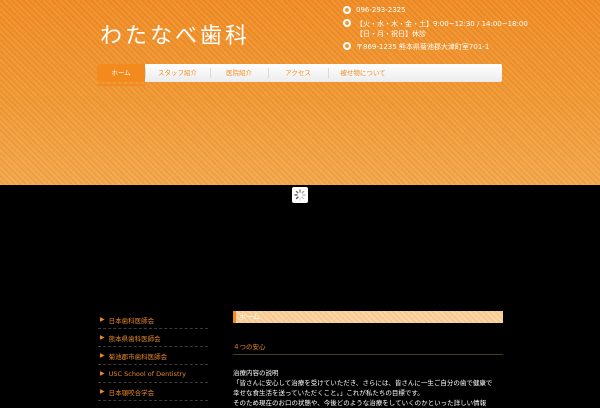 This screenshot has width=600, height=408. What do you see at coordinates (153, 338) in the screenshot?
I see `sidebar-item-kumamoto-da: ▶ 熊本県歯科医師会` at bounding box center [153, 338].